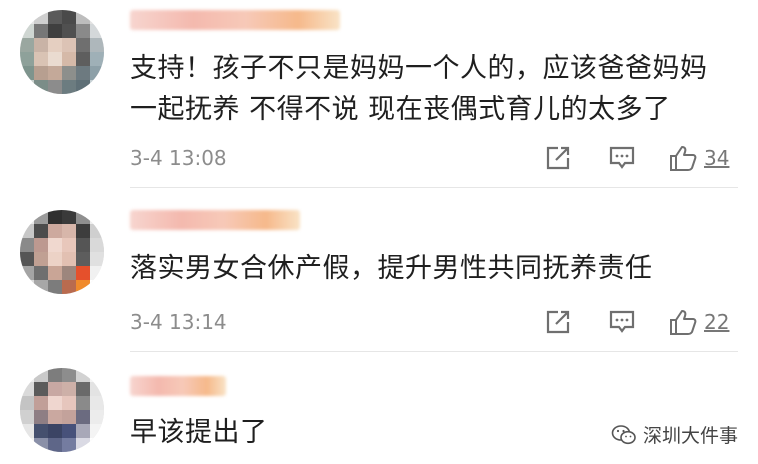 This screenshot has width=758, height=464. Describe the element at coordinates (640, 158) in the screenshot. I see `action-bar: 34` at that location.